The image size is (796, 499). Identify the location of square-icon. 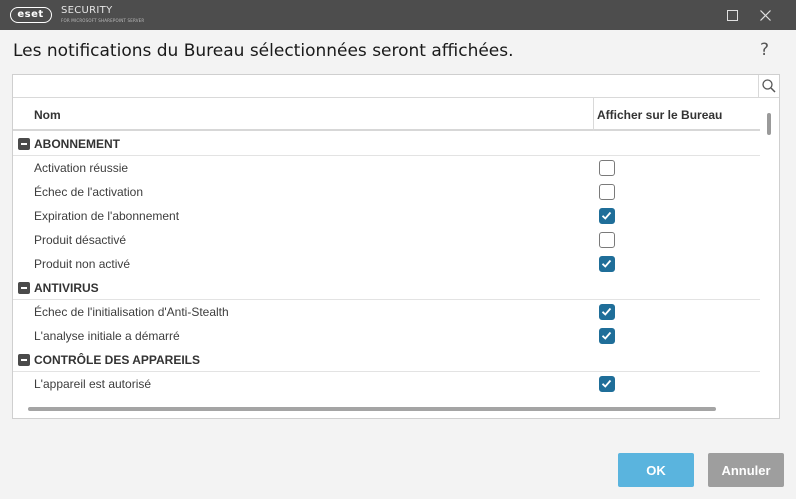
(732, 15).